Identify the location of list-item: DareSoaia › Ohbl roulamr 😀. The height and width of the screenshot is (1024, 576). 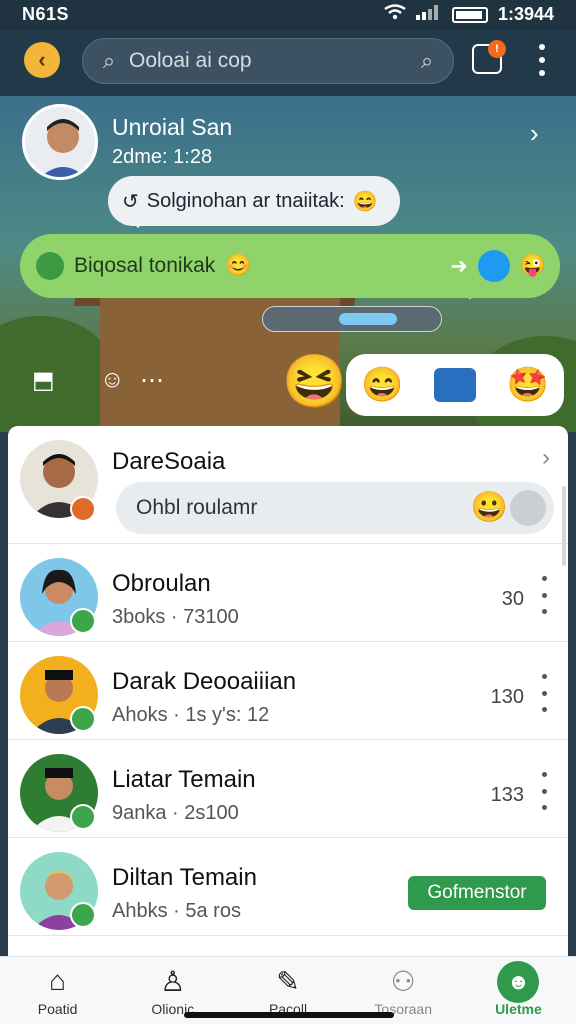
(288, 485).